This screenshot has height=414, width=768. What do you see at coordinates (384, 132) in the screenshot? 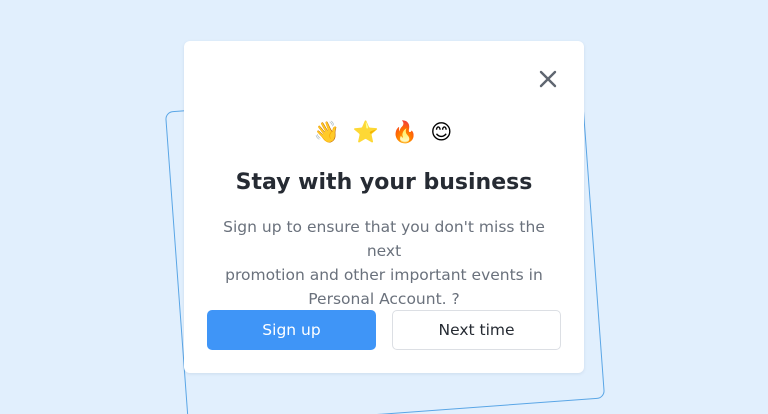
I see `emoji-row: 👋 ⭐ 🔥 😊` at bounding box center [384, 132].